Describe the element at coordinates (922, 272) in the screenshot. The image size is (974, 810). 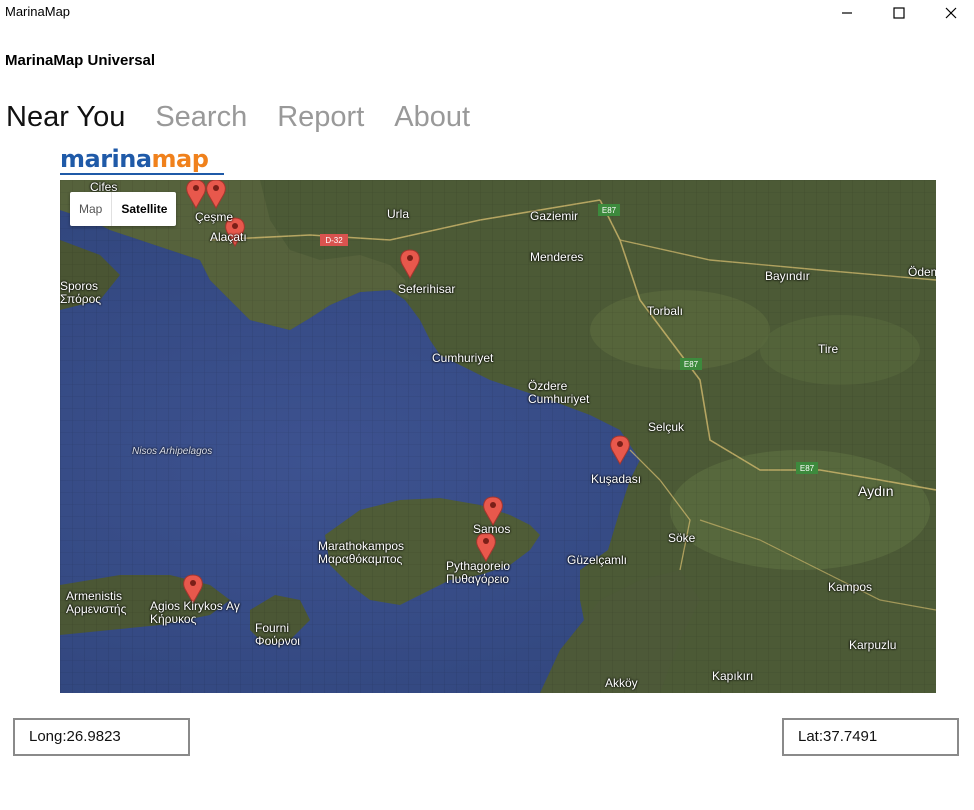
I see `place-label: Ödemiş` at that location.